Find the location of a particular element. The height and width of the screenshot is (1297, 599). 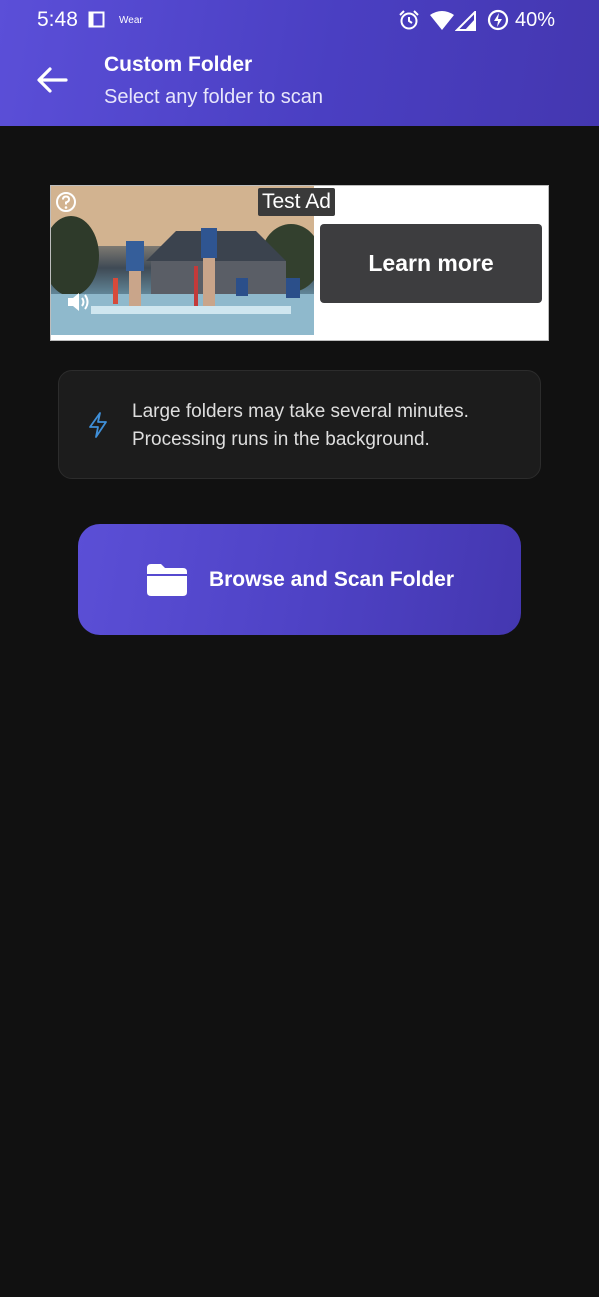

back-button is located at coordinates (52, 80).